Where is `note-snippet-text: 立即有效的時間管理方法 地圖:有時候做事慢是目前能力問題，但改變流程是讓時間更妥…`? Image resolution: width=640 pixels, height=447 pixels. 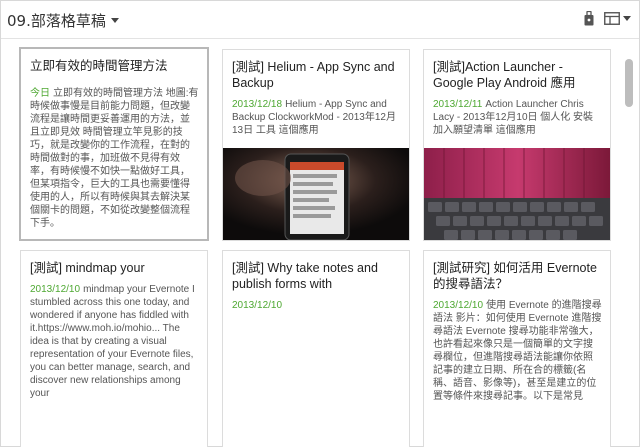
note-snippet-text: 立即有效的時間管理方法 地圖:有時候做事慢是目前能力問題，但改變流程是讓時間更妥… is located at coordinates (114, 158).